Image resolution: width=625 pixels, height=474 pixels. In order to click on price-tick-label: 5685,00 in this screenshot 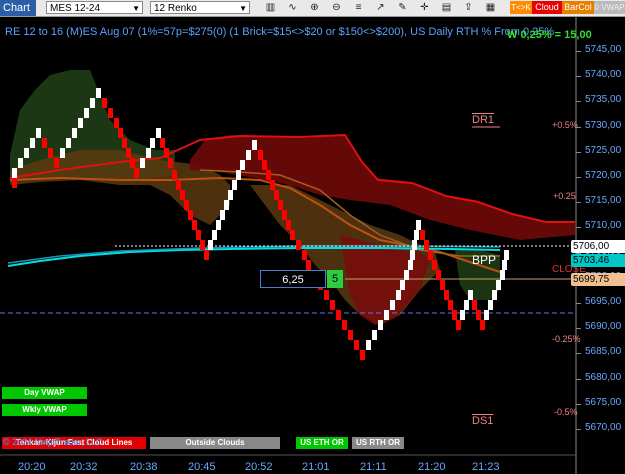, I will do `click(603, 352)`.